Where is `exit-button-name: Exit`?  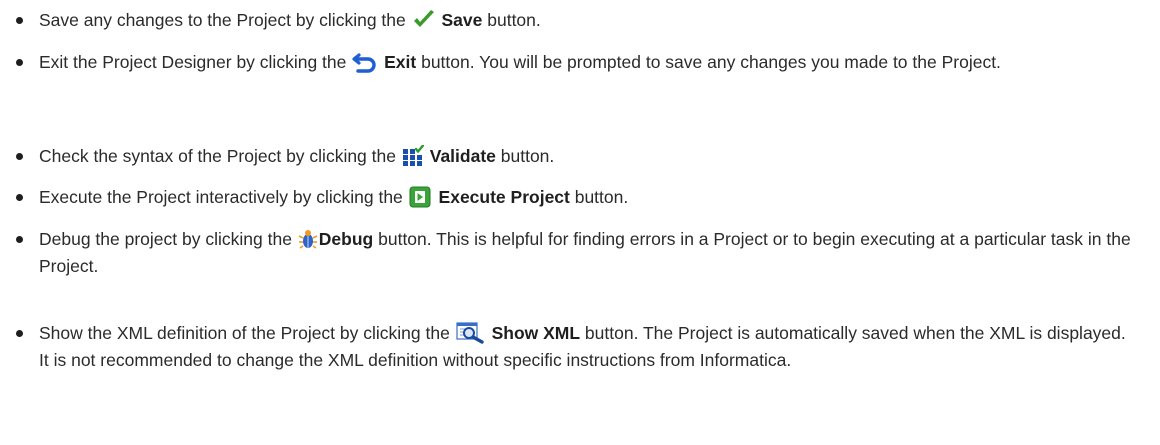 exit-button-name: Exit is located at coordinates (400, 62).